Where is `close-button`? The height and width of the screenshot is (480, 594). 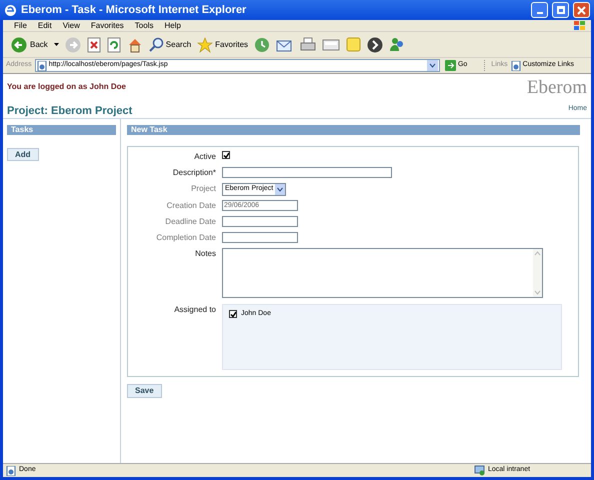 close-button is located at coordinates (581, 10).